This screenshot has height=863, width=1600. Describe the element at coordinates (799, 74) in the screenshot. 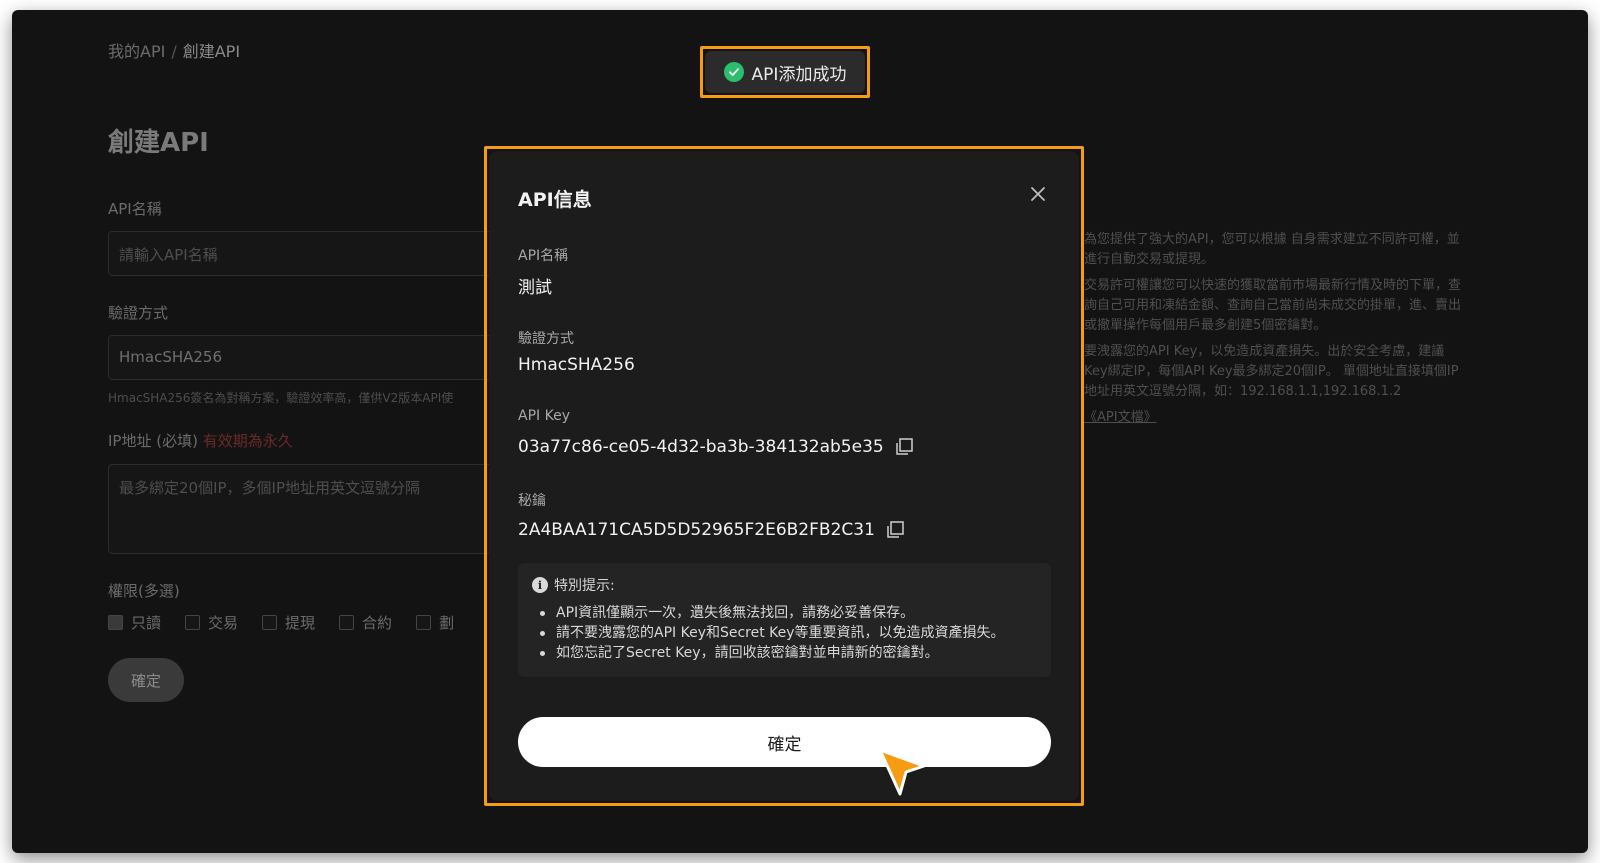

I see `toast-text: API添加成功` at that location.